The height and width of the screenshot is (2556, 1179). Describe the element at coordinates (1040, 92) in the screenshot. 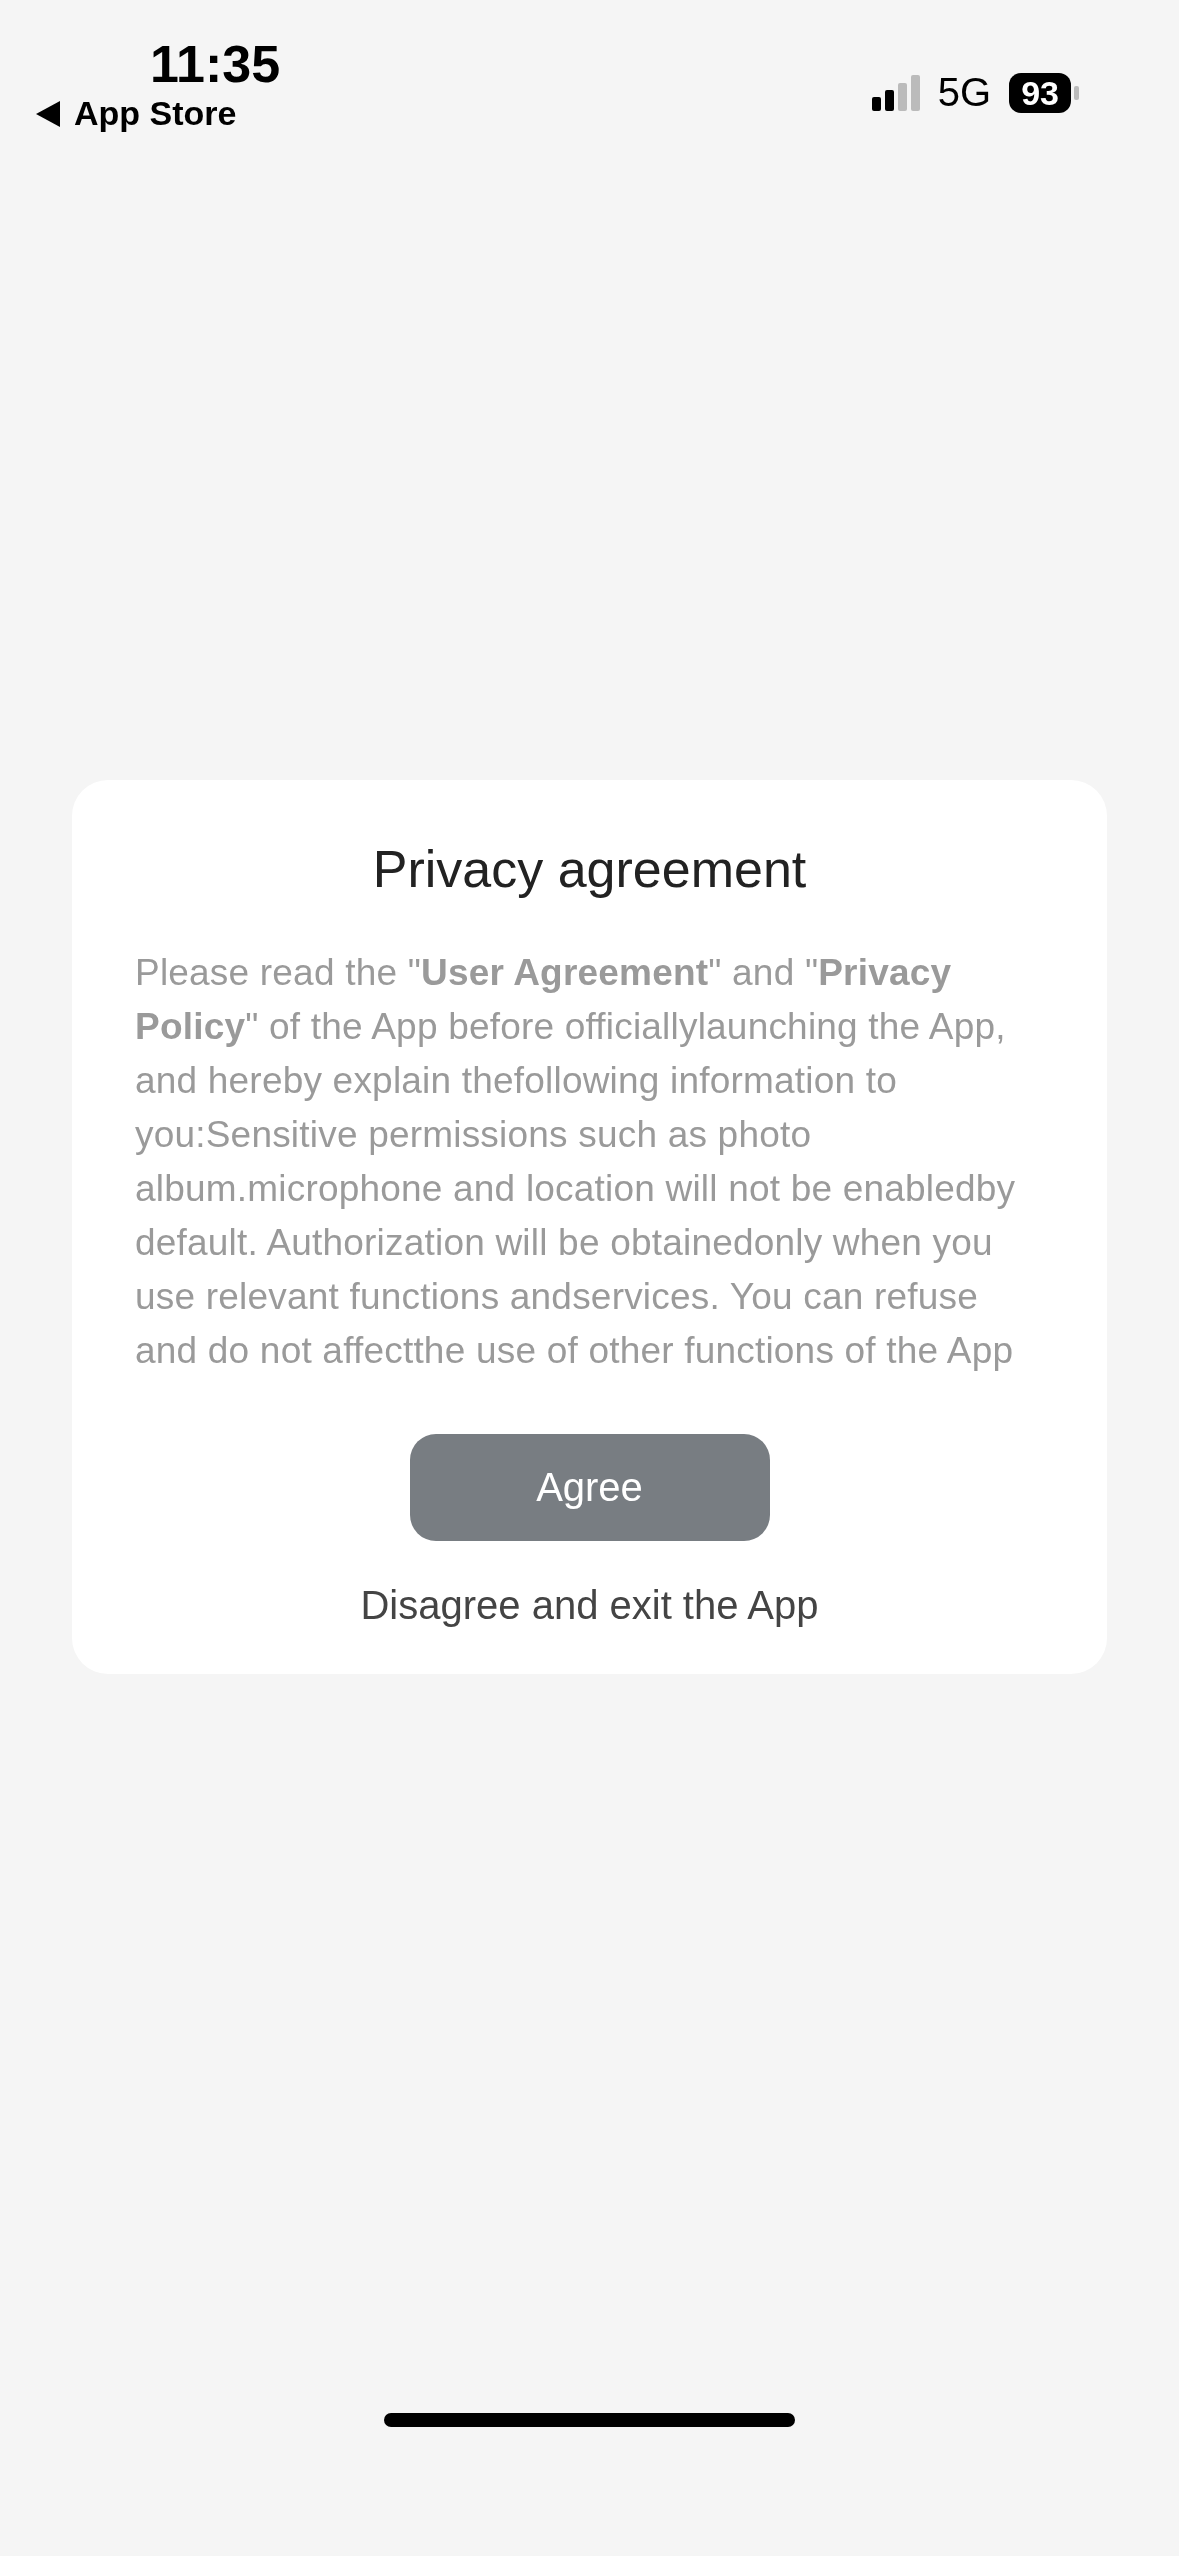

I see `battery-level: 93` at that location.